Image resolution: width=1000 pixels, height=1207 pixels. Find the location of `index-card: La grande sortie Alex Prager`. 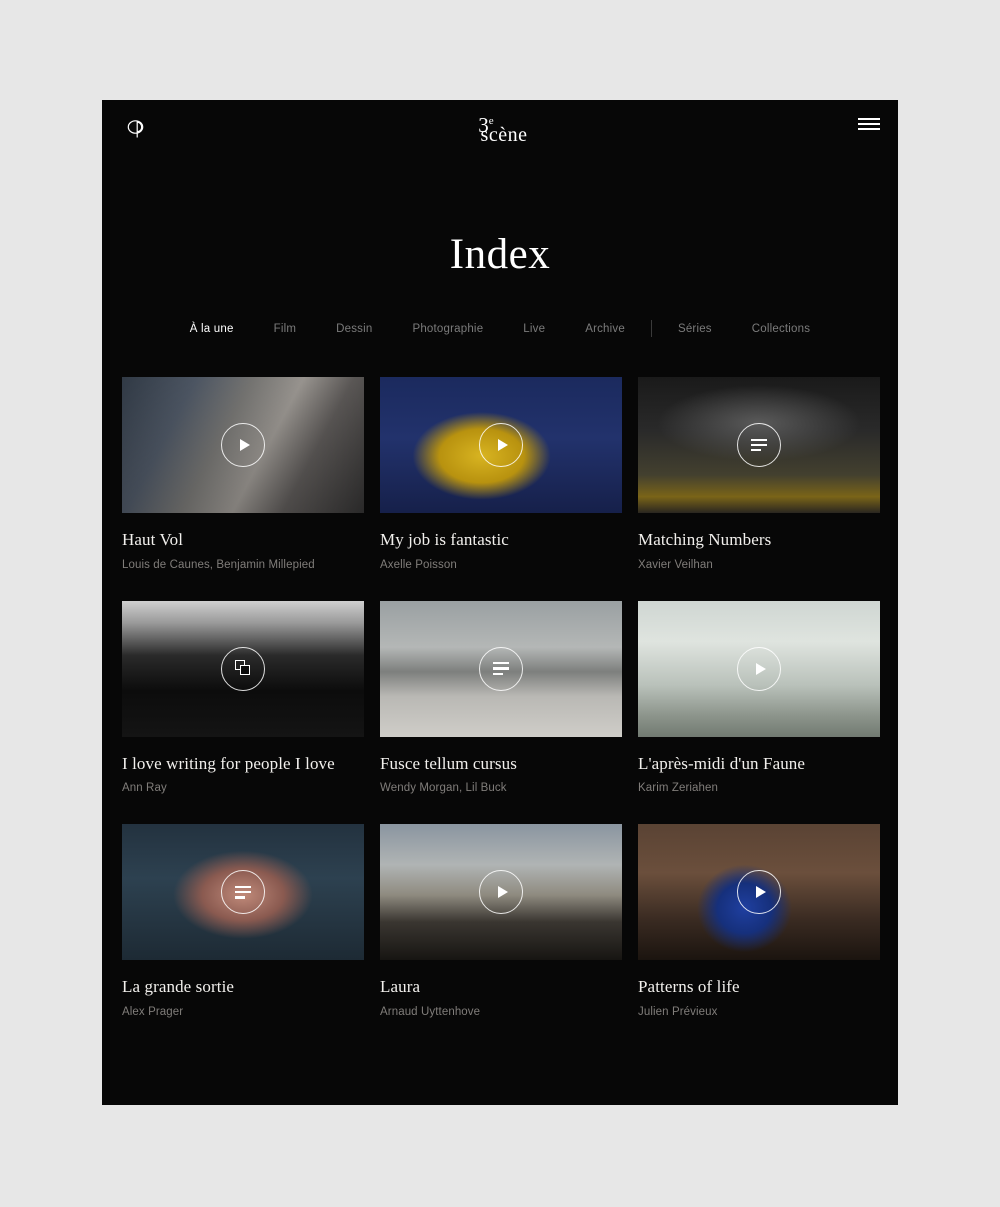

index-card: La grande sortie Alex Prager is located at coordinates (243, 921).